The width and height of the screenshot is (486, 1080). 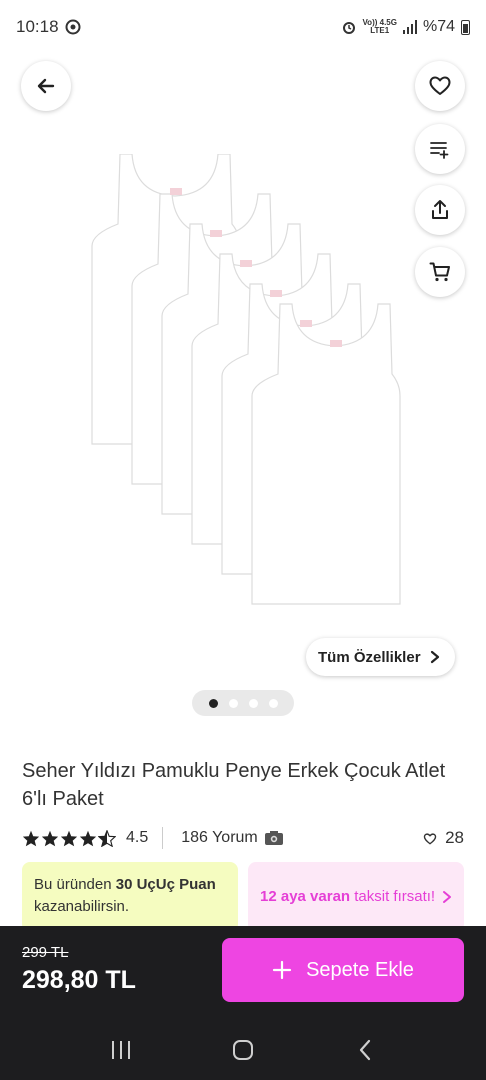 I want to click on cart-icon, so click(x=439, y=272).